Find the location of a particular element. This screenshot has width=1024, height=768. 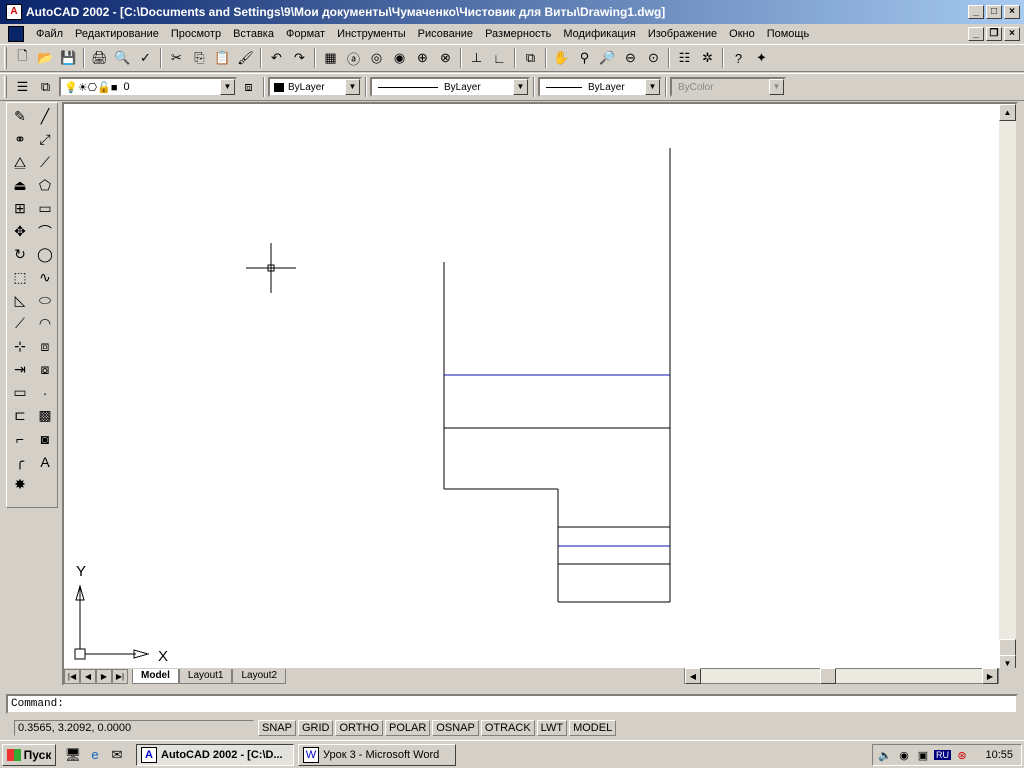

internet-explorer-icon: e is located at coordinates (95, 755).